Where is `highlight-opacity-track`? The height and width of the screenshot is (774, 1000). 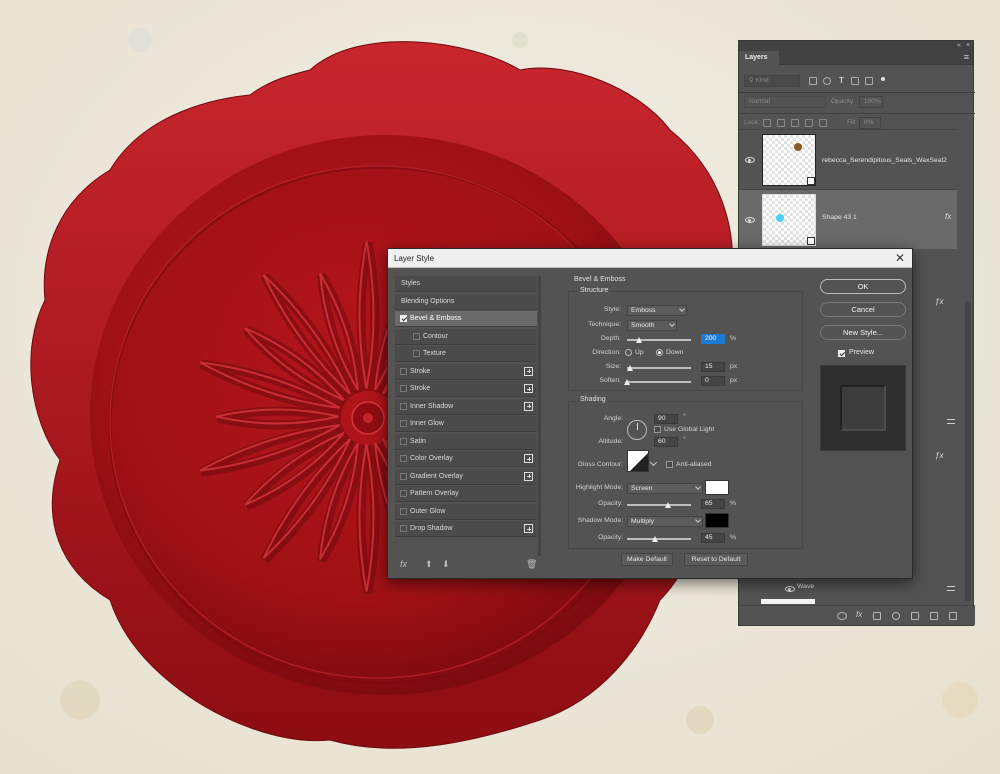
highlight-opacity-track is located at coordinates (659, 505).